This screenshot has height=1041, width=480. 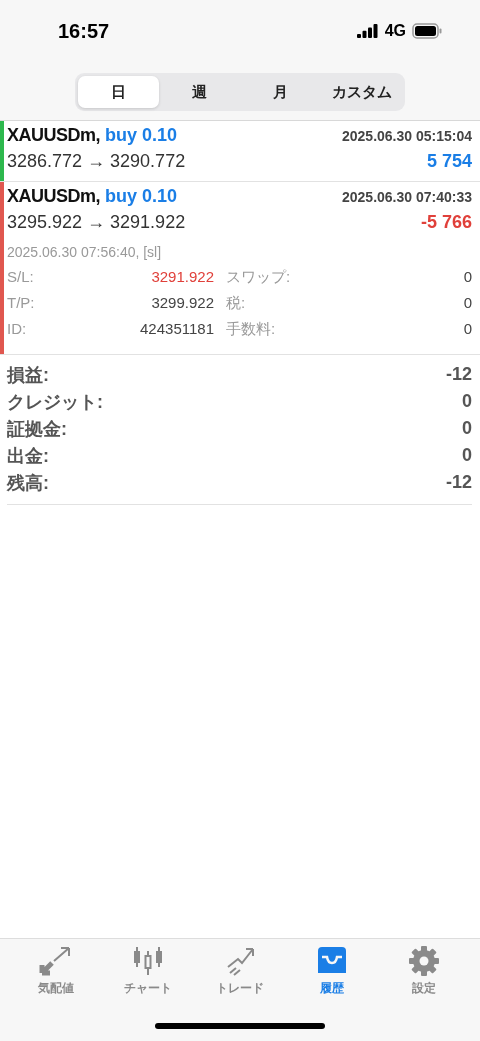 What do you see at coordinates (21, 277) in the screenshot?
I see `detail-label: S/L:` at bounding box center [21, 277].